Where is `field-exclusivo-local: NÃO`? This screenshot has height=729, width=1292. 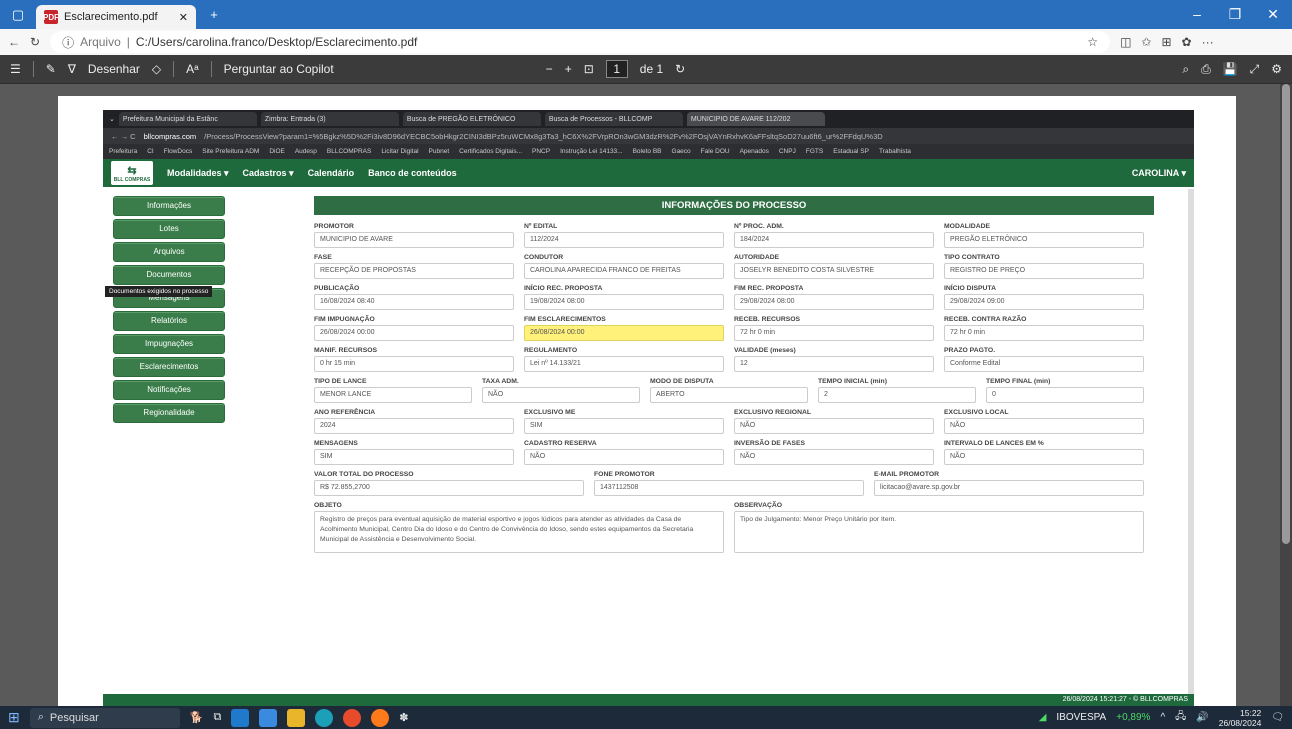
field-exclusivo-local: NÃO is located at coordinates (1044, 426).